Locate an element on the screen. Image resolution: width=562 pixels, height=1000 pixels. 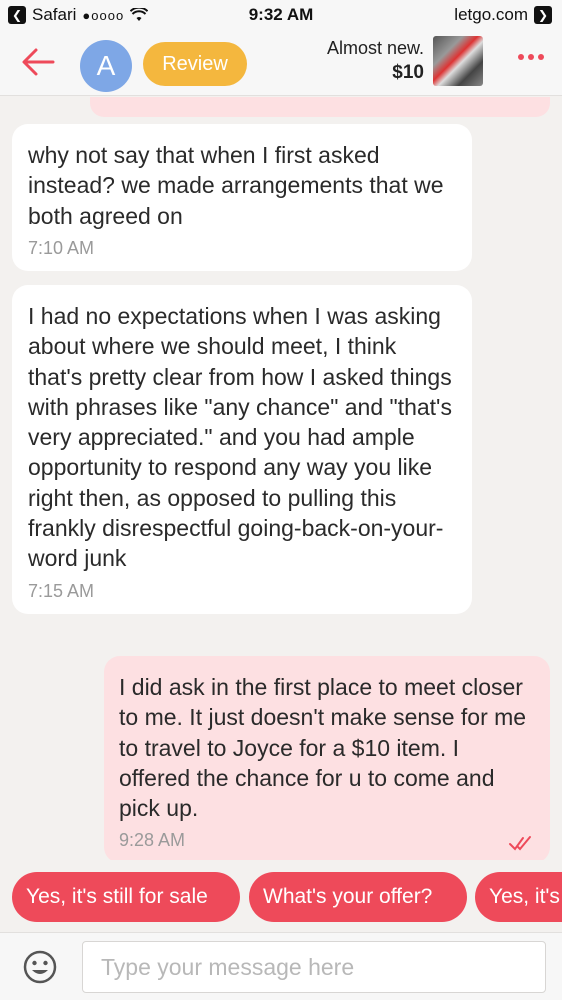
product-title: Almost new. is located at coordinates (375, 48).